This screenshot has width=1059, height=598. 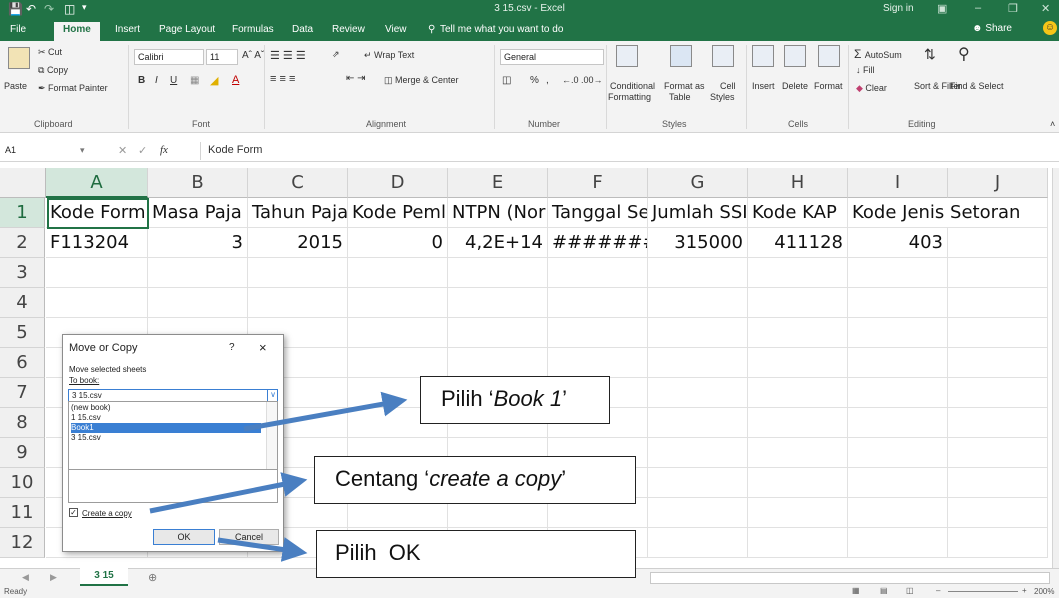 I want to click on arrow-to-book1, so click(x=325, y=411).